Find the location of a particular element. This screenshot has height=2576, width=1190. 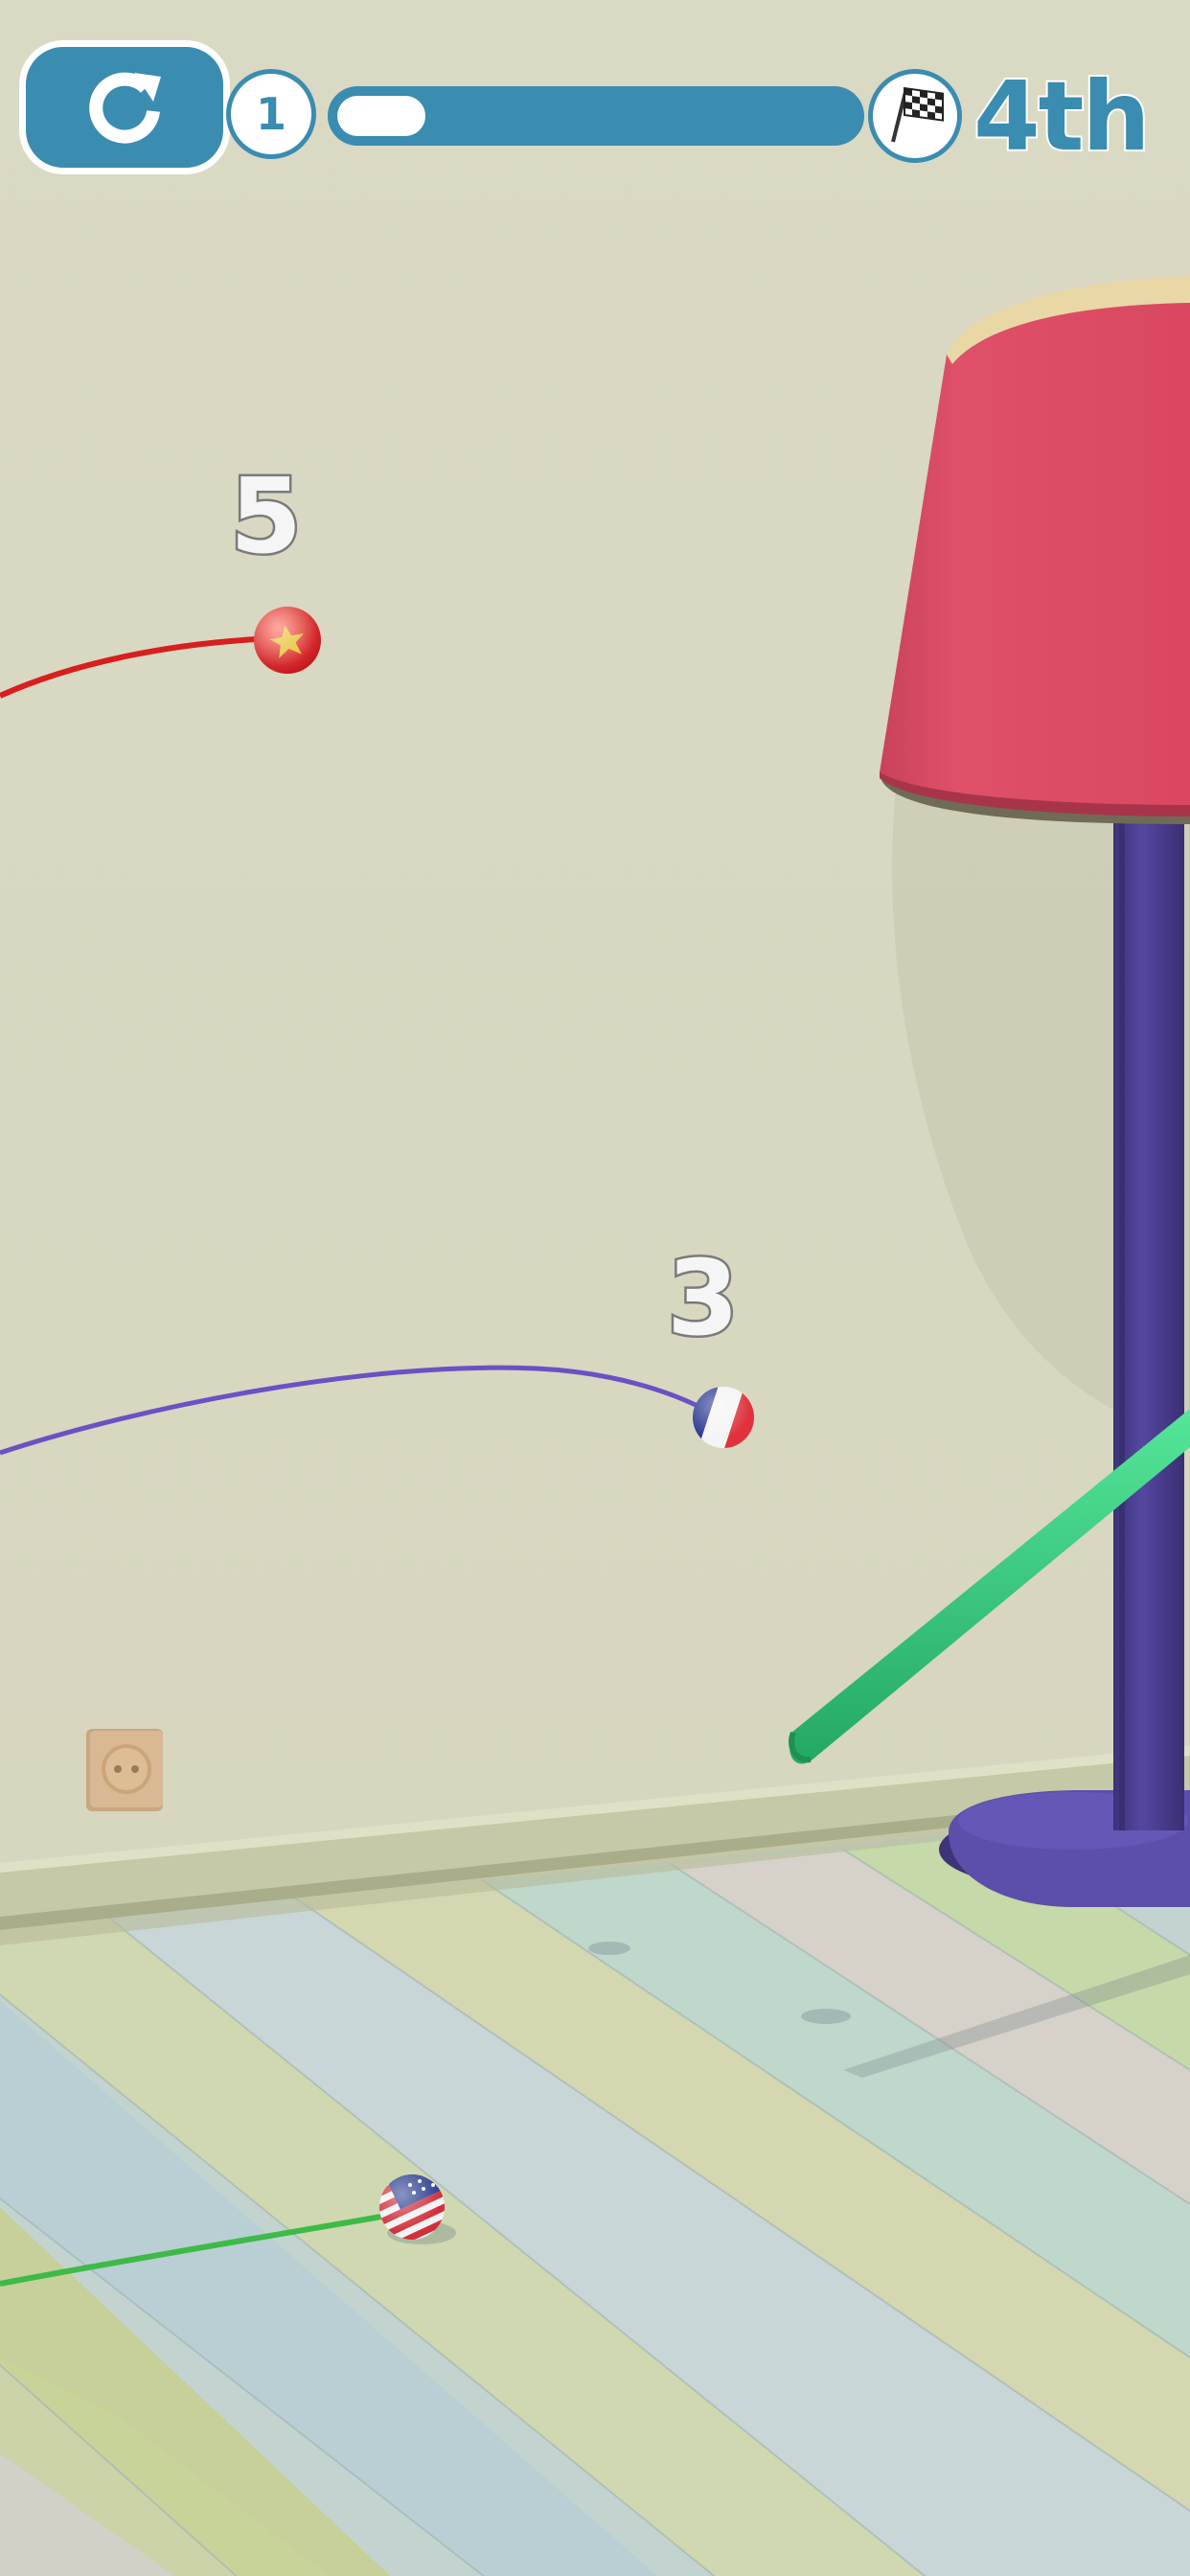

finish-badge is located at coordinates (915, 116).